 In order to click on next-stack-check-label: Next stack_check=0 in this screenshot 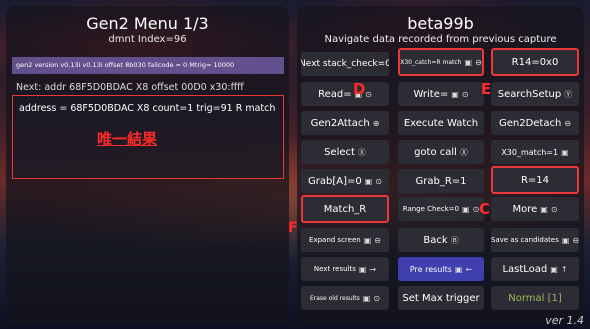, I will do `click(345, 64)`.